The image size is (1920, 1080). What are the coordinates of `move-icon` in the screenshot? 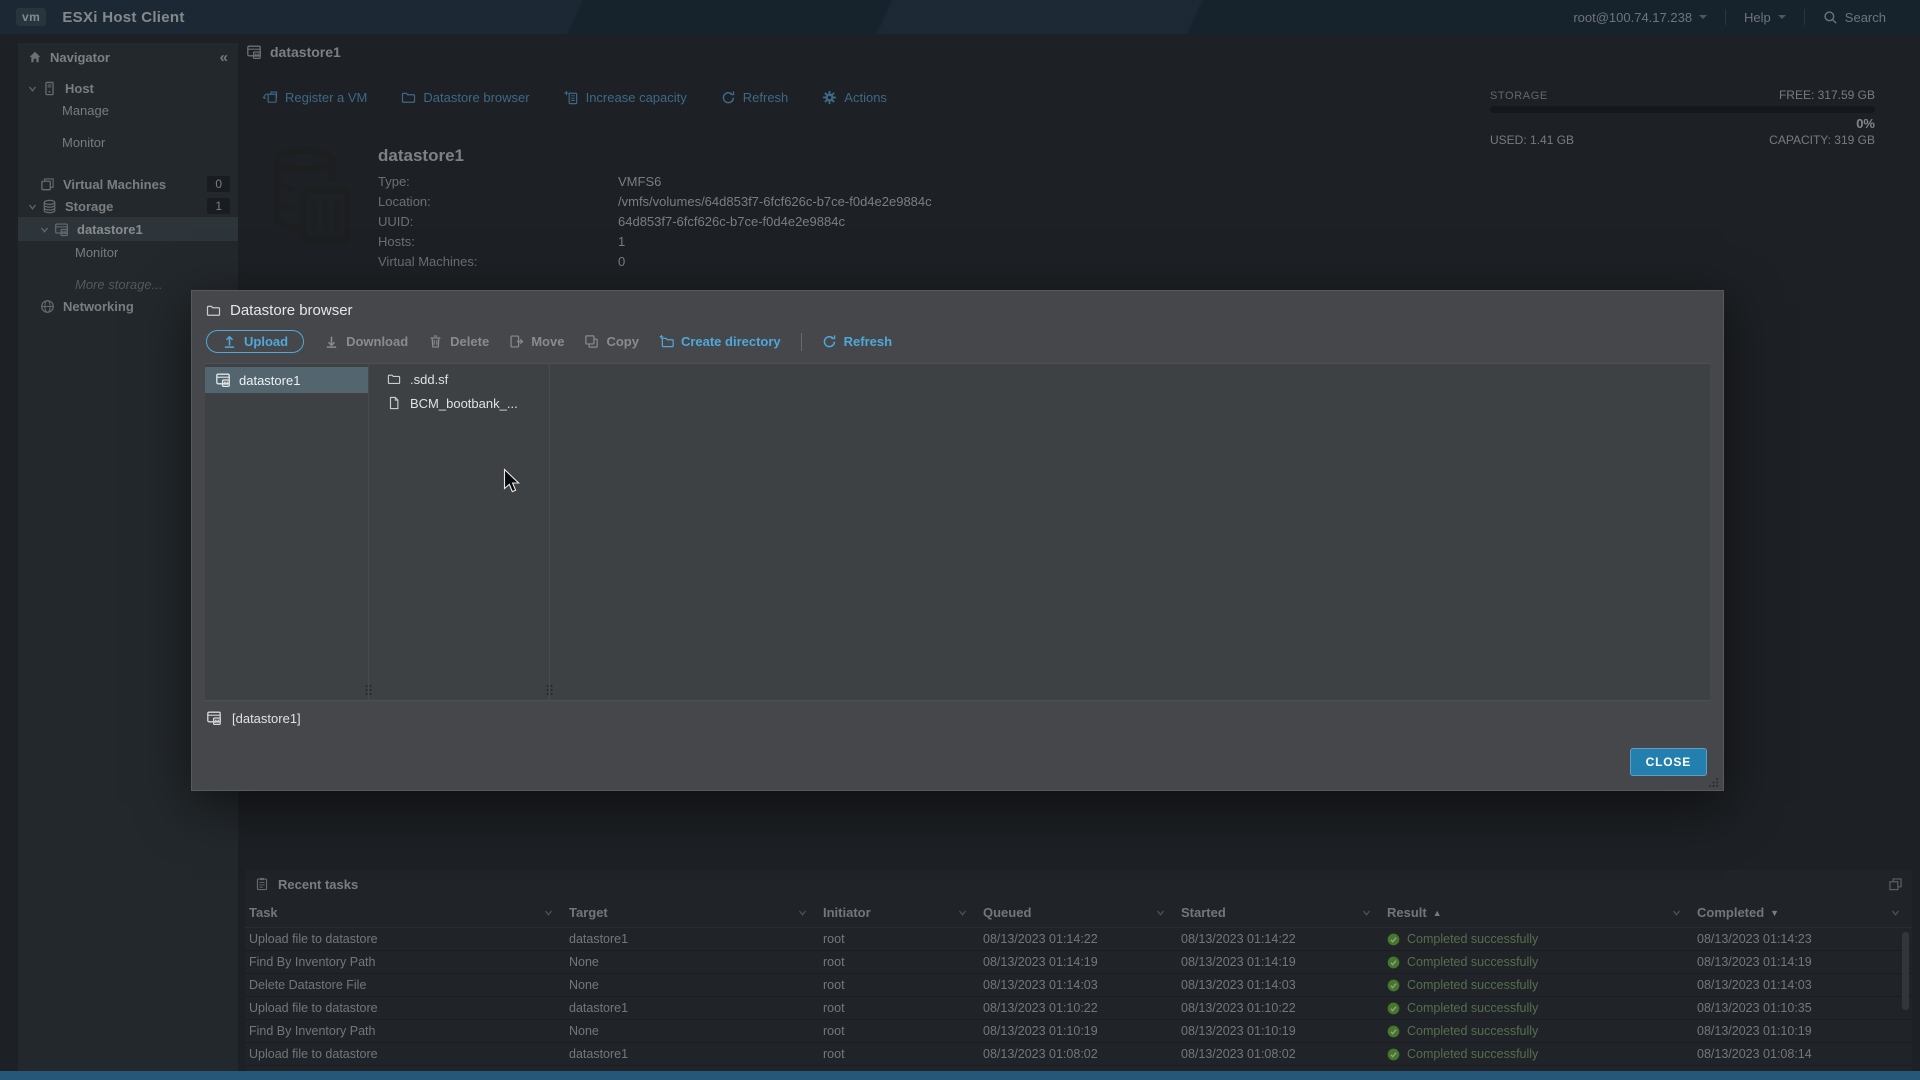 It's located at (517, 341).